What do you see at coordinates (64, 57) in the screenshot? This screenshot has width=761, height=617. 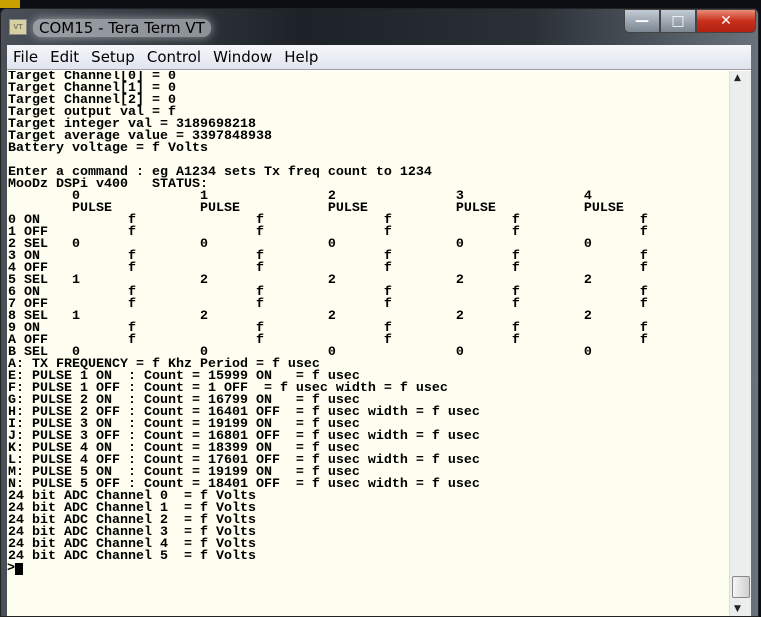 I see `menu-edit: Edit` at bounding box center [64, 57].